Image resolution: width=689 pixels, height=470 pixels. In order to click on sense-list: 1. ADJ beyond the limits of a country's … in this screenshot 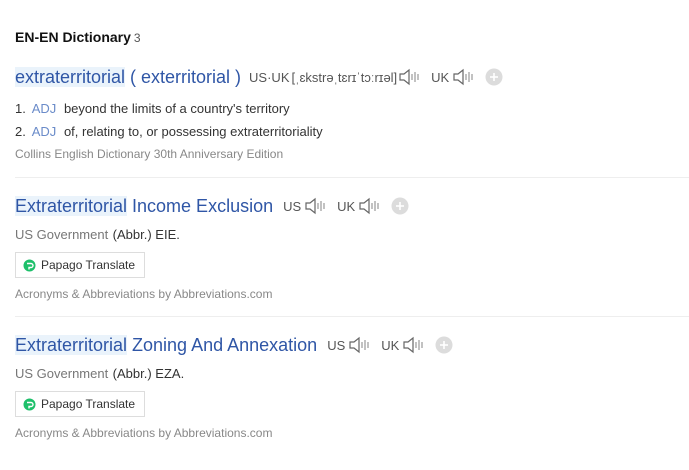, I will do `click(352, 120)`.